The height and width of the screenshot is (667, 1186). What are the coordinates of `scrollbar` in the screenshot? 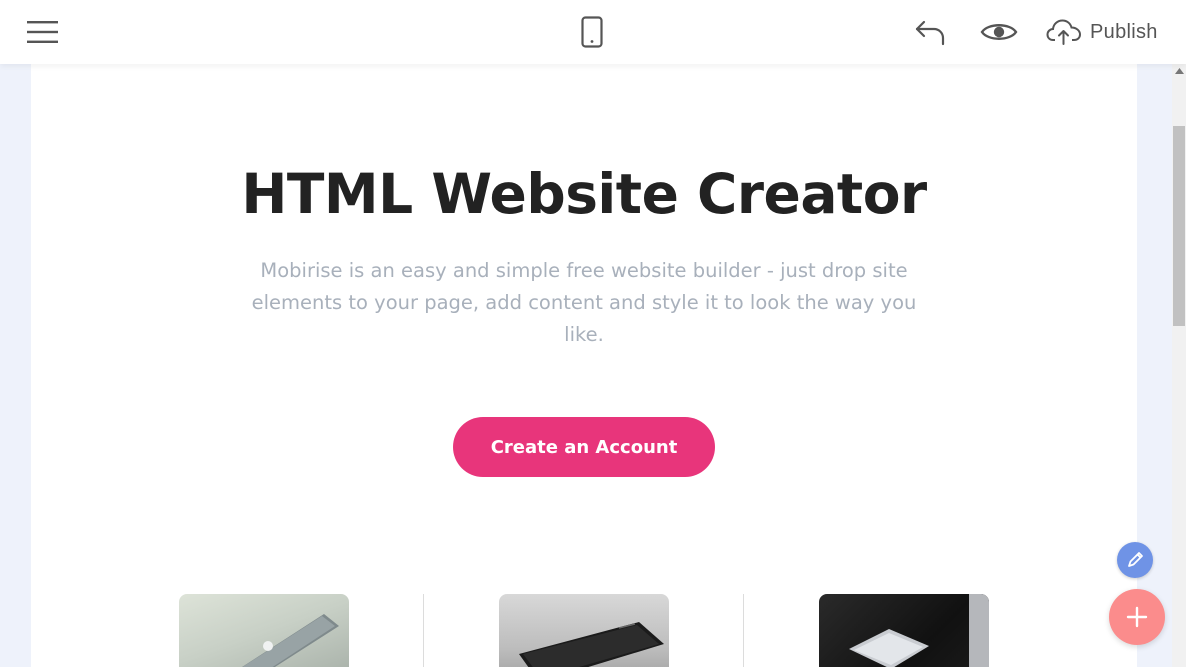 It's located at (1179, 365).